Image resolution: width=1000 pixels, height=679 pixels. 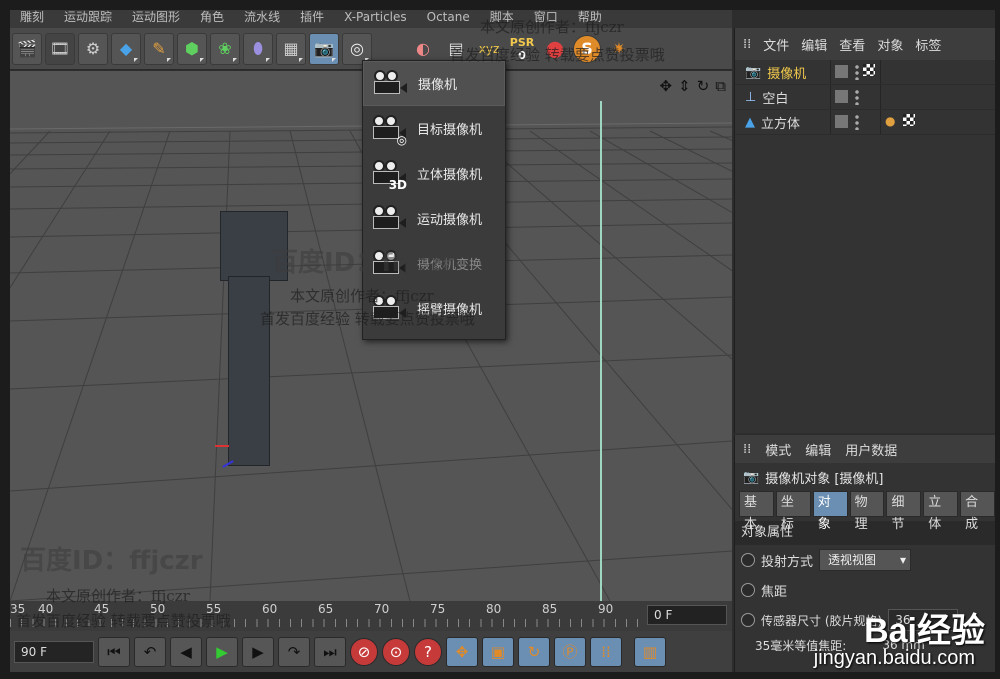 What do you see at coordinates (324, 48) in the screenshot?
I see `camera-icon: 📷` at bounding box center [324, 48].